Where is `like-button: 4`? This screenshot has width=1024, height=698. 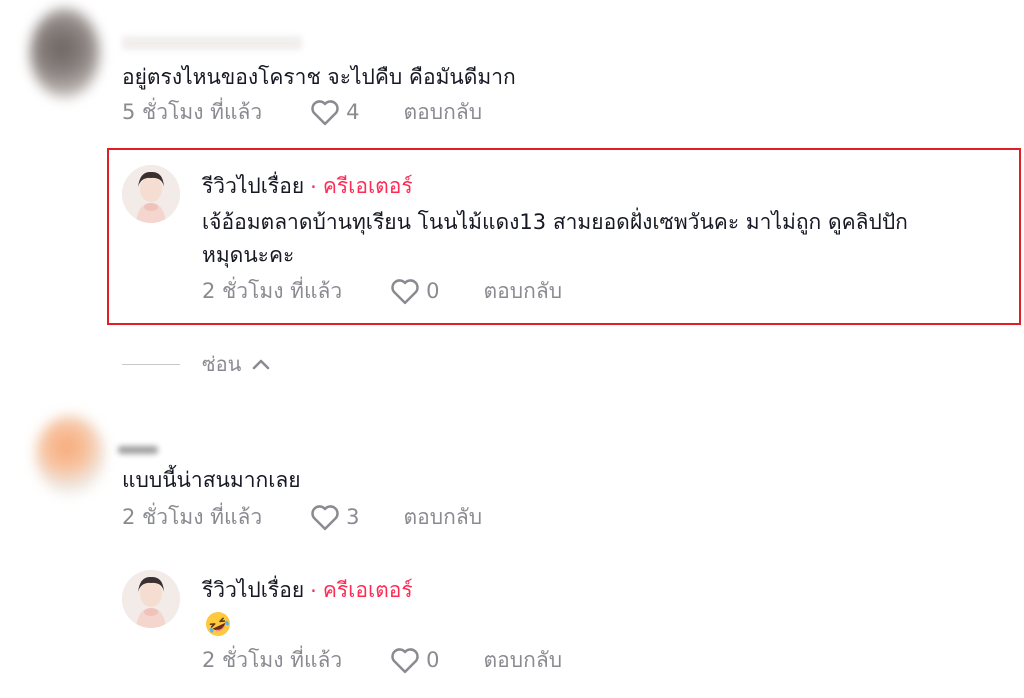
like-button: 4 is located at coordinates (335, 112).